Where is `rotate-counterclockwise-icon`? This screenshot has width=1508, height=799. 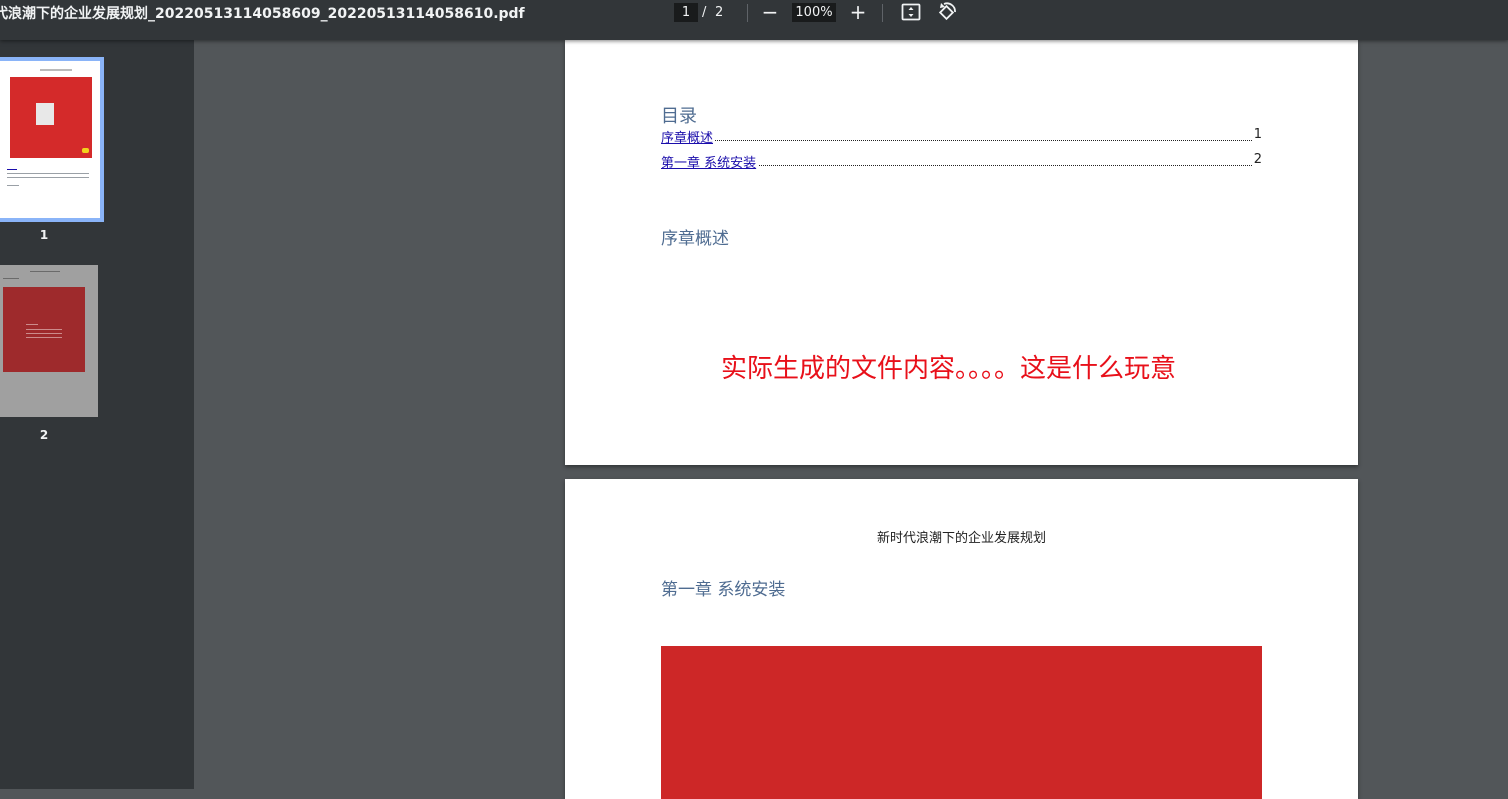
rotate-counterclockwise-icon is located at coordinates (947, 11).